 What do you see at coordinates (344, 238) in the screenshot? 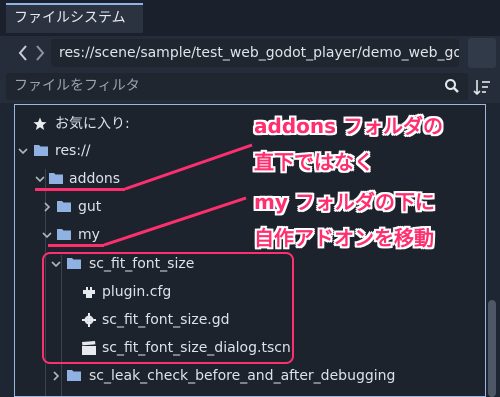
I see `annotation-line: 自作アドオンを移動` at bounding box center [344, 238].